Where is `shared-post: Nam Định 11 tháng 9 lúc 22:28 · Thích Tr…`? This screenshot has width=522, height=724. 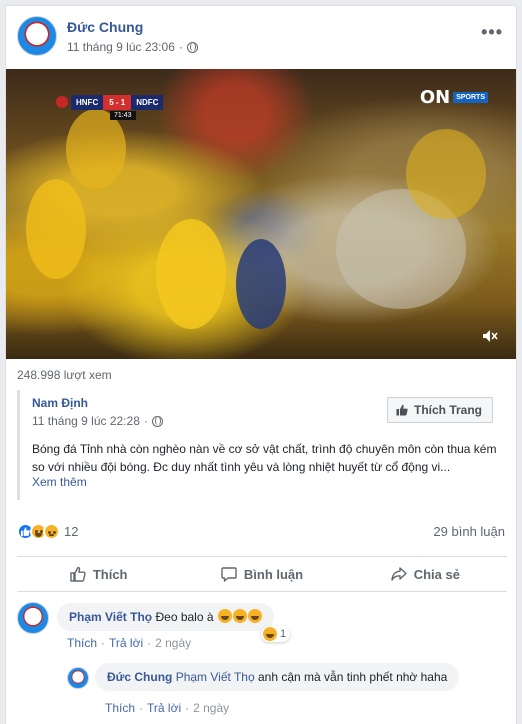
shared-post: Nam Định 11 tháng 9 lúc 22:28 · Thích Tr… is located at coordinates (262, 445).